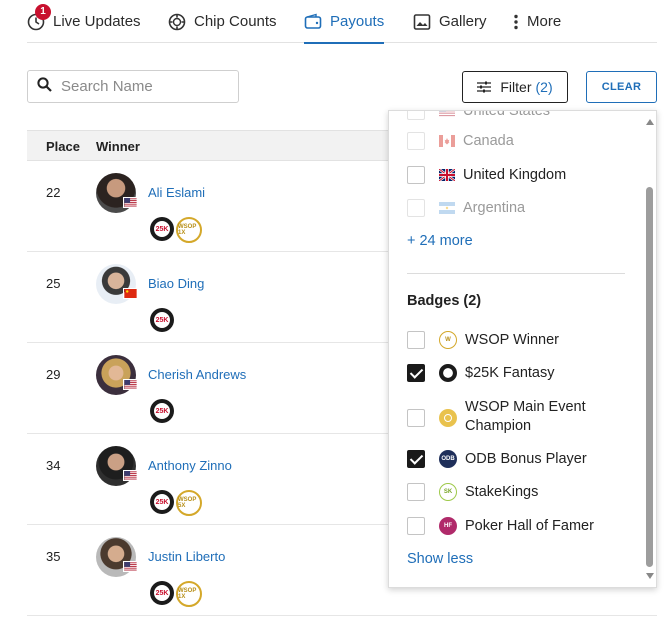 The width and height of the screenshot is (667, 621). What do you see at coordinates (448, 492) in the screenshot?
I see `stakekings-icon: SK` at bounding box center [448, 492].